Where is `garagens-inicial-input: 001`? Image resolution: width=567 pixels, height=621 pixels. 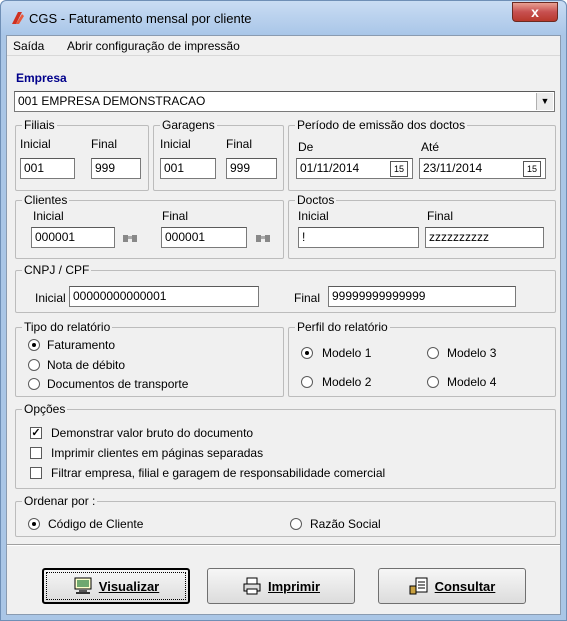 garagens-inicial-input: 001 is located at coordinates (188, 168).